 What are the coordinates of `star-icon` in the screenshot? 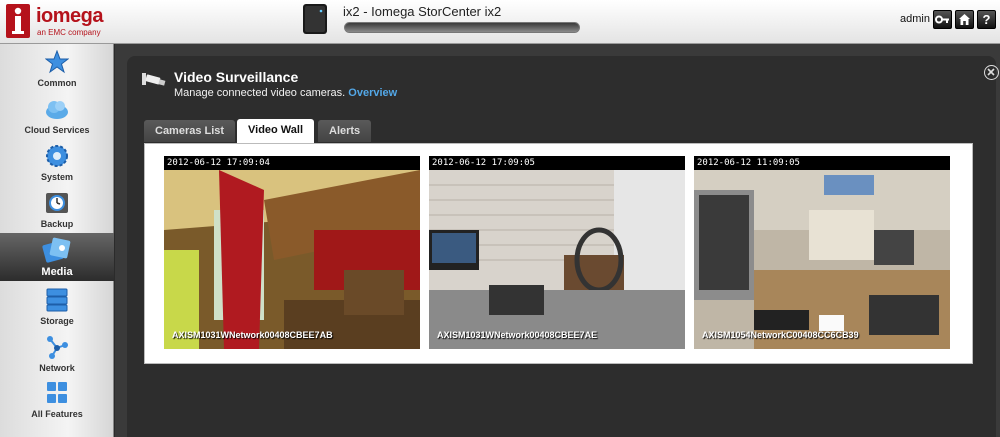 It's located at (57, 62).